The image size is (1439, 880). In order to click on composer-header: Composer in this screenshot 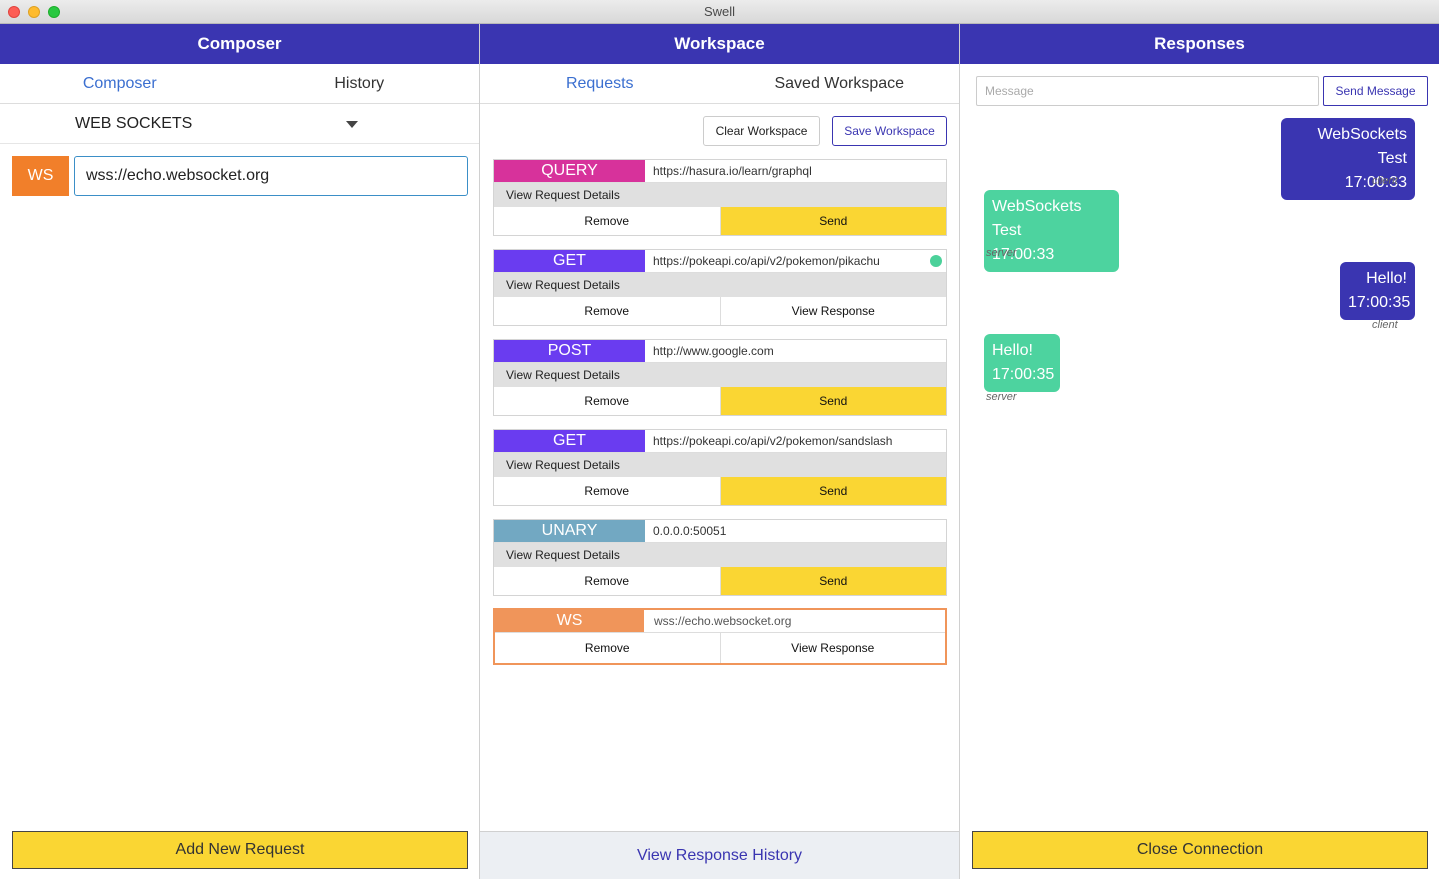, I will do `click(239, 44)`.